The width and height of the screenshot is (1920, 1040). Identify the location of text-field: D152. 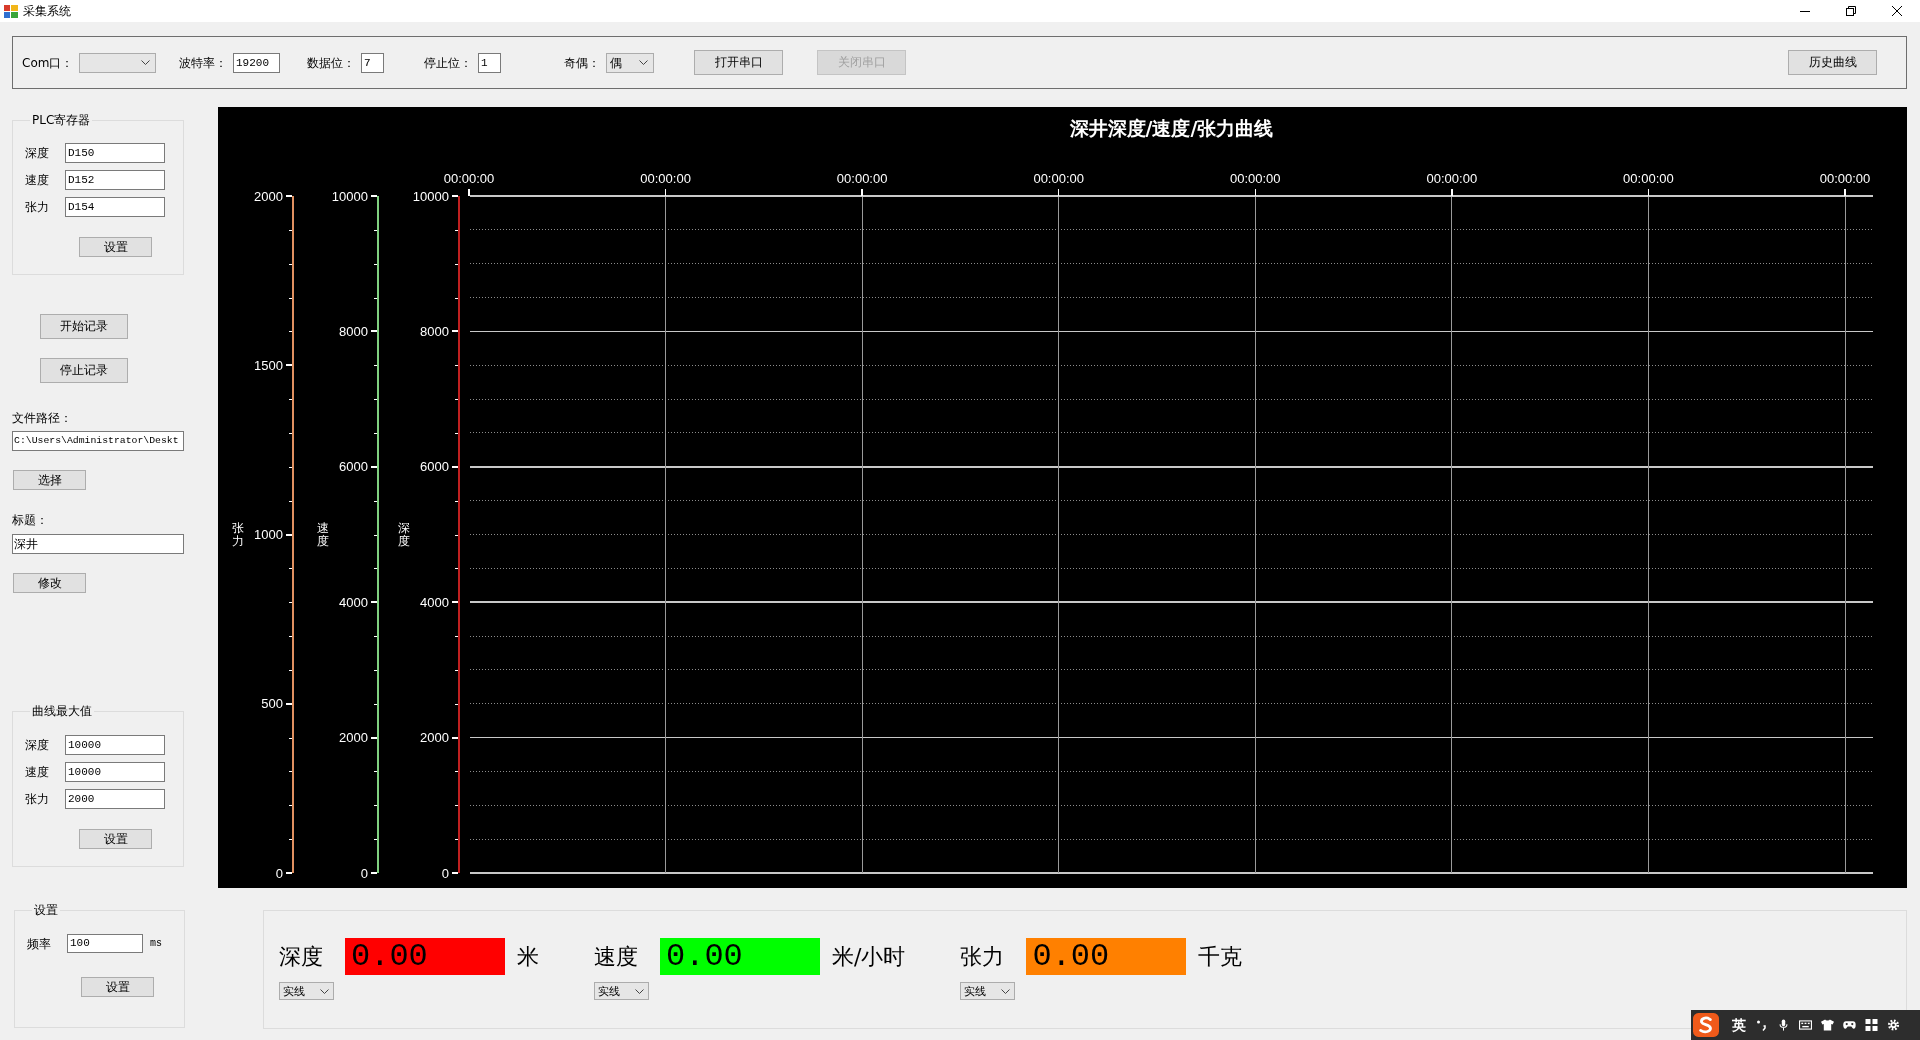
(115, 180).